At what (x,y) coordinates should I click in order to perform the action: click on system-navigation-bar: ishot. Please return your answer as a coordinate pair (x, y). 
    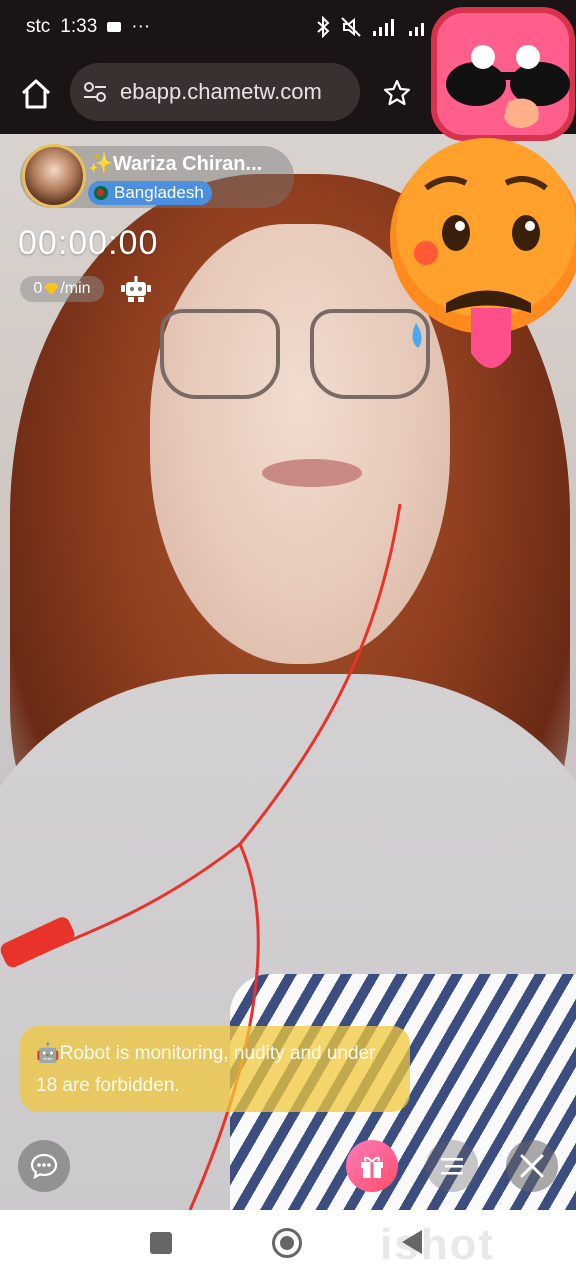
    Looking at the image, I should click on (288, 1245).